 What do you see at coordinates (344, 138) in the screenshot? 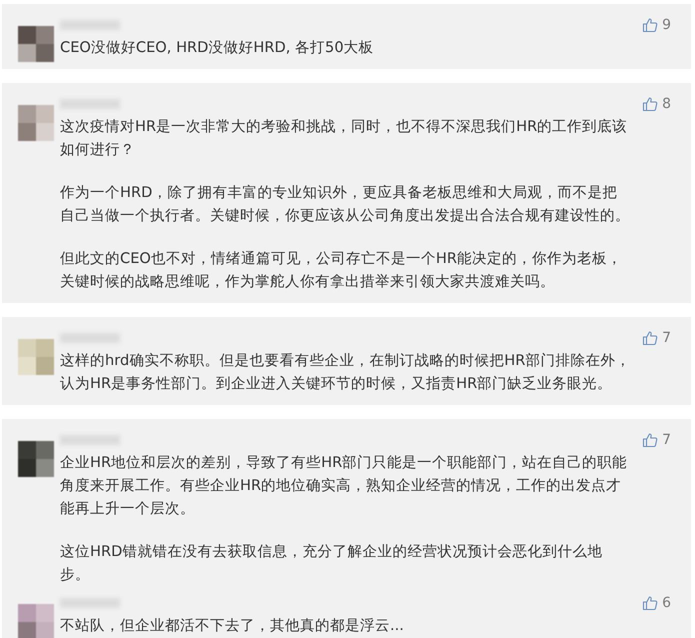
I see `comment-text: 这次疫情对HR是一次非常大的考验和挑战，同时，也不得不深思我们HR的工作到底该如何进行？` at bounding box center [344, 138].